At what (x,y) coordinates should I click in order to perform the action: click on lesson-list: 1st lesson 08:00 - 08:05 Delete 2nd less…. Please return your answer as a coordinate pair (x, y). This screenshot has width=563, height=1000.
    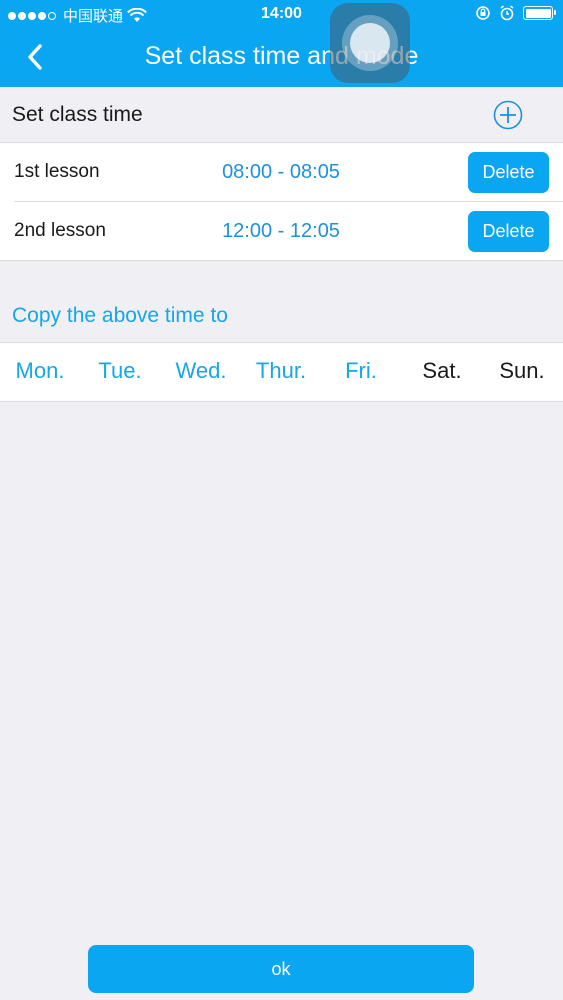
    Looking at the image, I should click on (281, 201).